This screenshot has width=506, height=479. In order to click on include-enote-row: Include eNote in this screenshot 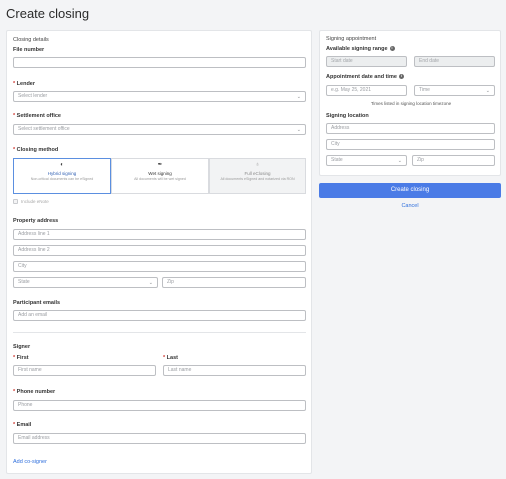, I will do `click(31, 201)`.